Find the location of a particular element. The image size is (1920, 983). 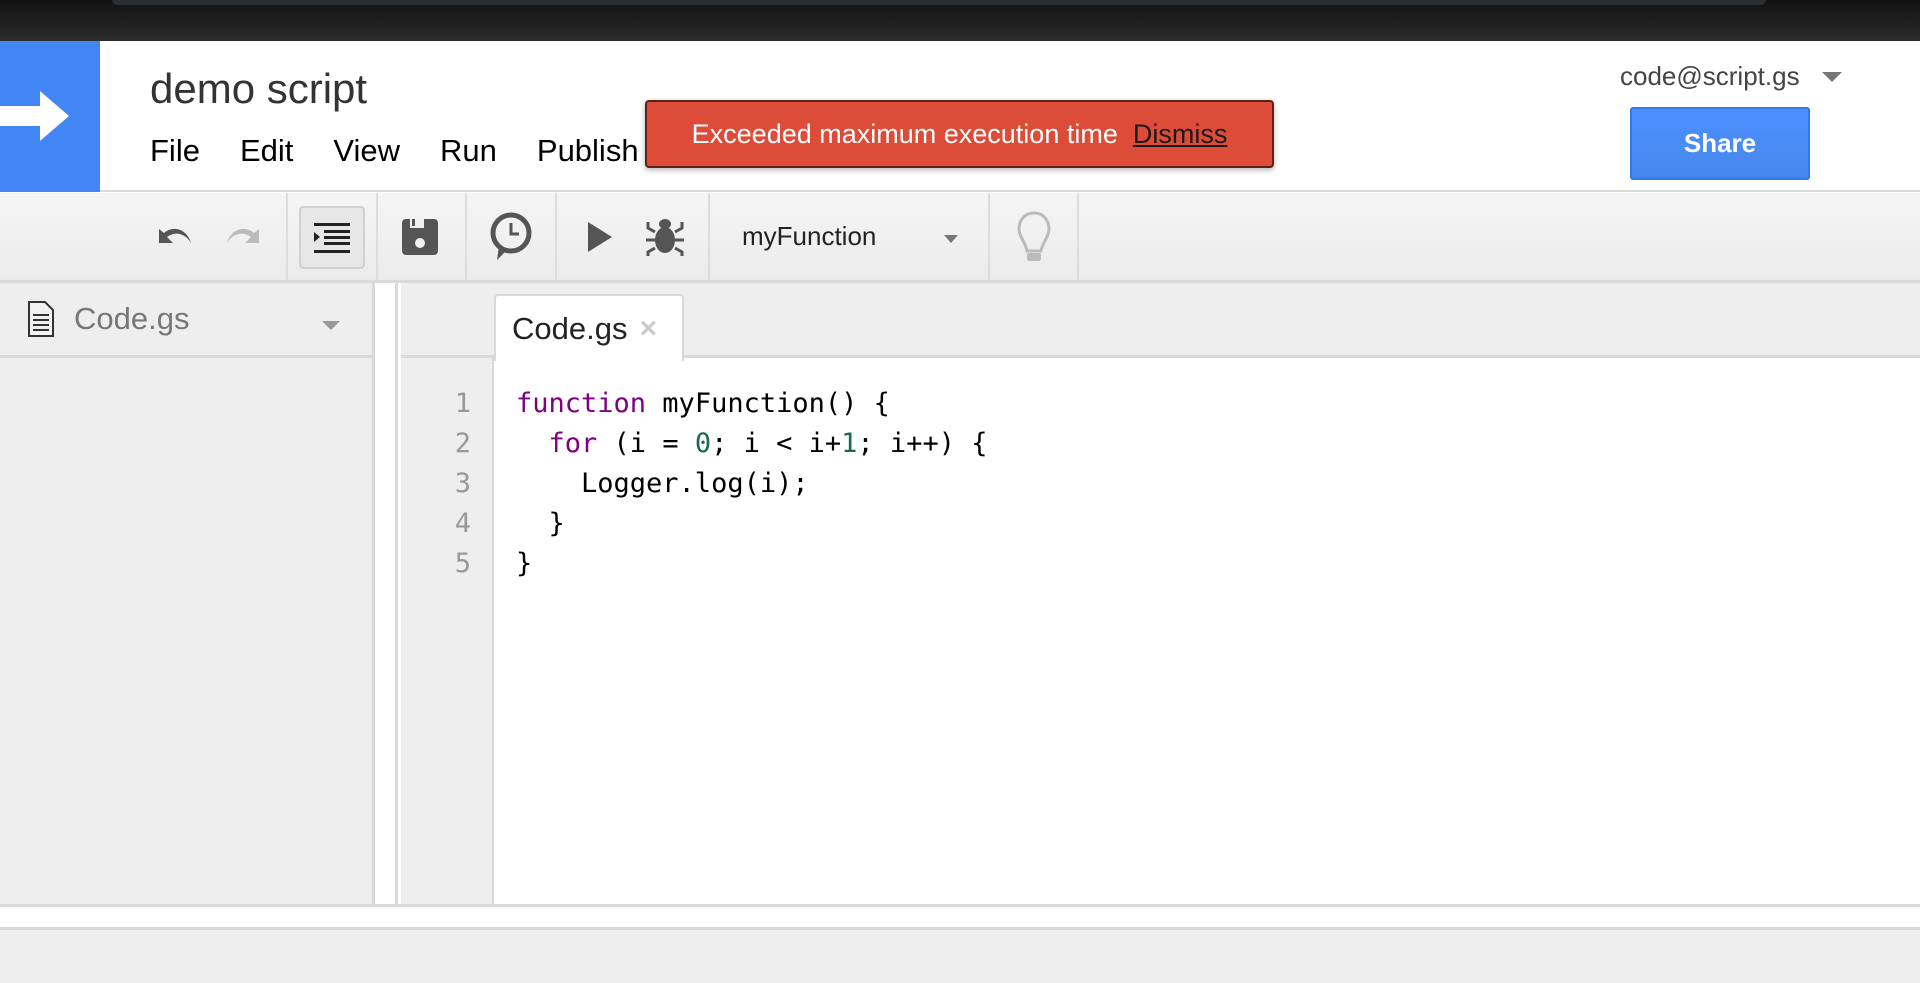

error-toast: Exceeded maximum execution time Dismiss is located at coordinates (959, 134).